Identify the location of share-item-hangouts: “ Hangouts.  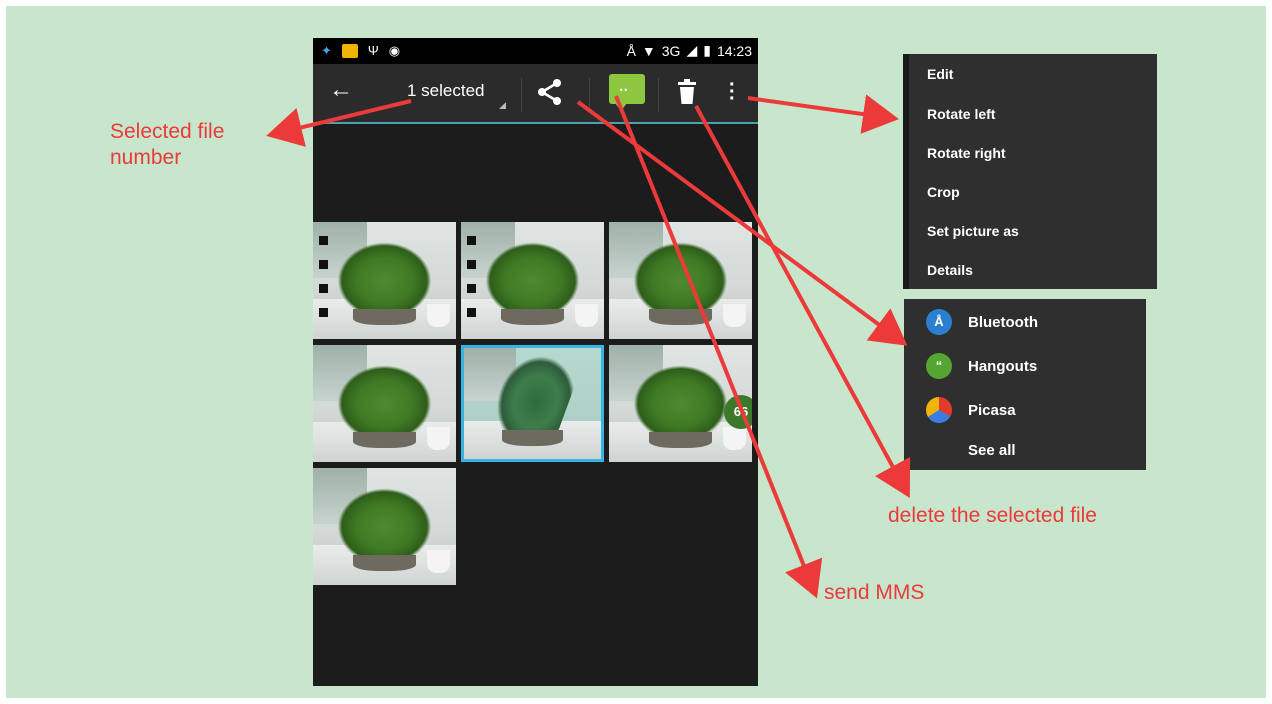
(981, 366).